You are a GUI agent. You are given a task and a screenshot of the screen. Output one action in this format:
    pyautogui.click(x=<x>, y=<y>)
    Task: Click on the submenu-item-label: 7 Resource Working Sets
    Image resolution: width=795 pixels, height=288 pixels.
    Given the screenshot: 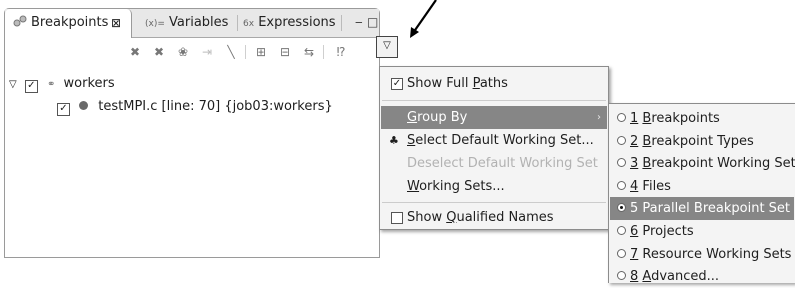 What is the action you would take?
    pyautogui.click(x=710, y=254)
    